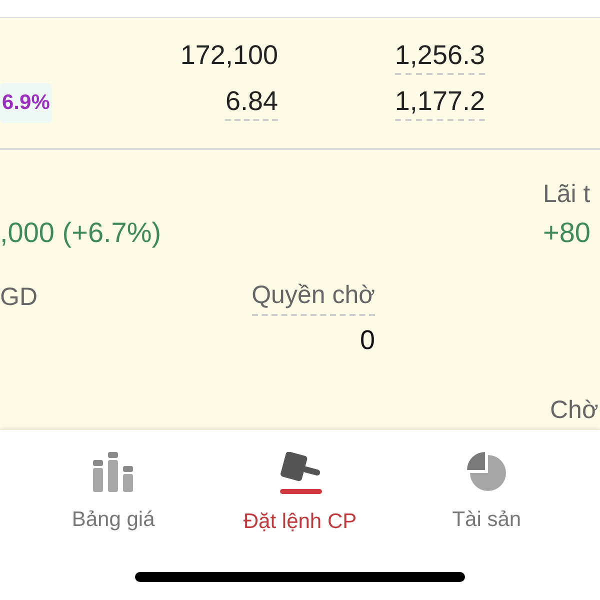  I want to click on pending-rights-label: Quyền chờ, so click(313, 296).